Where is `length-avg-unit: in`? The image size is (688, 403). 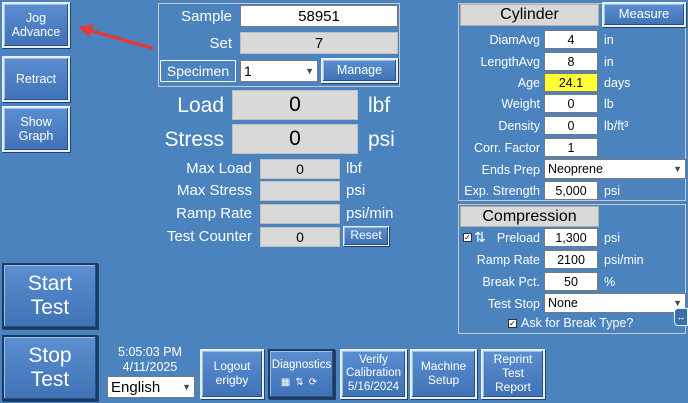 length-avg-unit: in is located at coordinates (609, 62).